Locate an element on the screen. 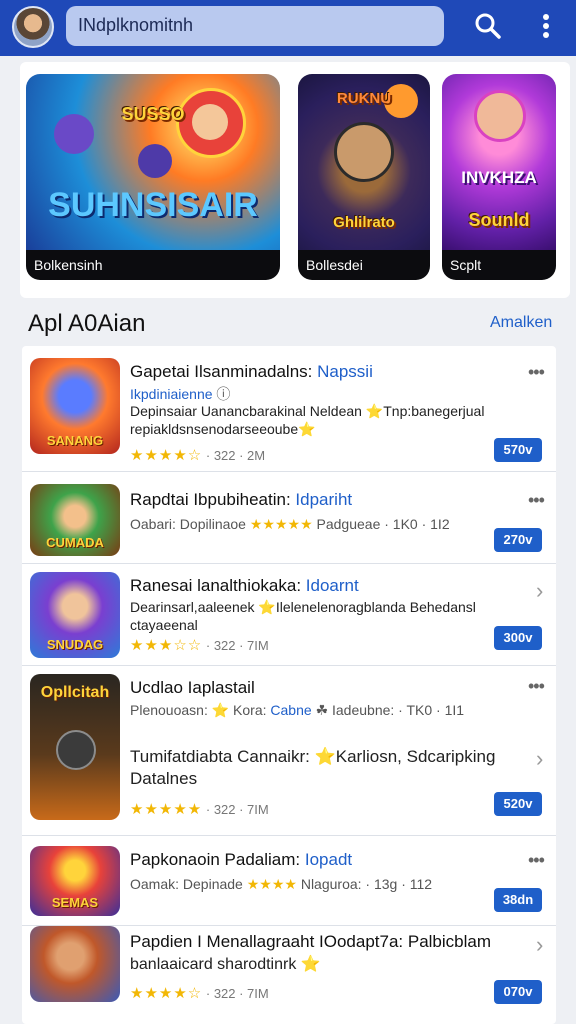 The width and height of the screenshot is (576, 1024). banner-art-subtitle: INVKHZA is located at coordinates (499, 177).